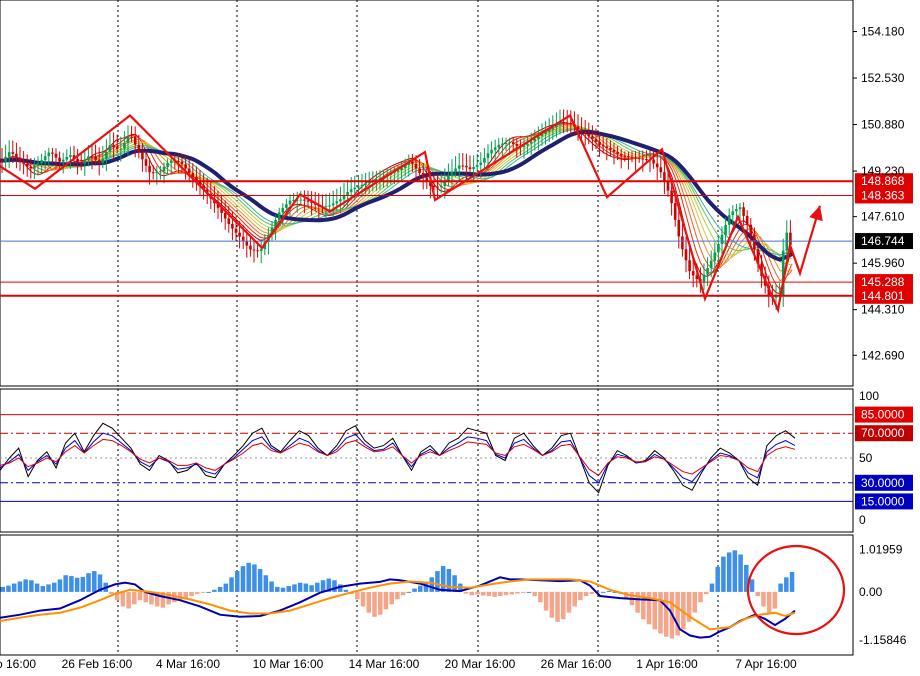 Image resolution: width=920 pixels, height=676 pixels. What do you see at coordinates (288, 664) in the screenshot?
I see `x-tick-label: 10 Mar 16:00` at bounding box center [288, 664].